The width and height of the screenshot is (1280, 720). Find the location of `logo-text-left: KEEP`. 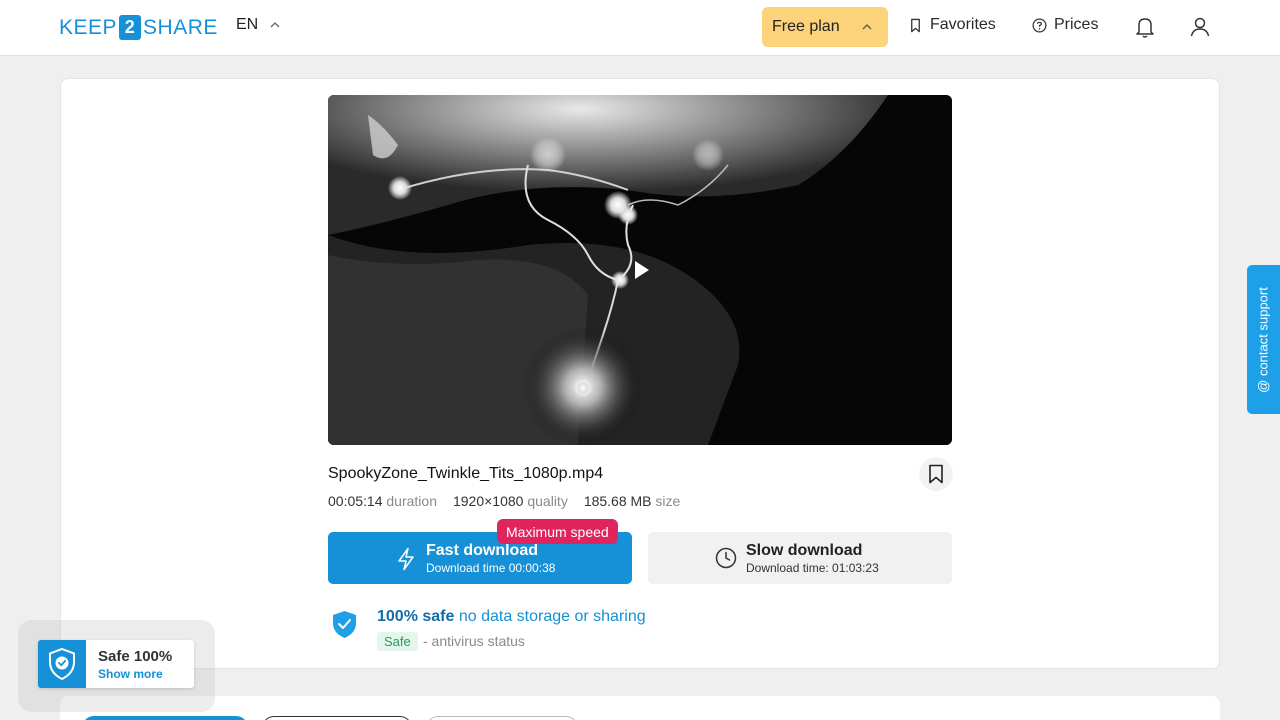

logo-text-left: KEEP is located at coordinates (88, 27).